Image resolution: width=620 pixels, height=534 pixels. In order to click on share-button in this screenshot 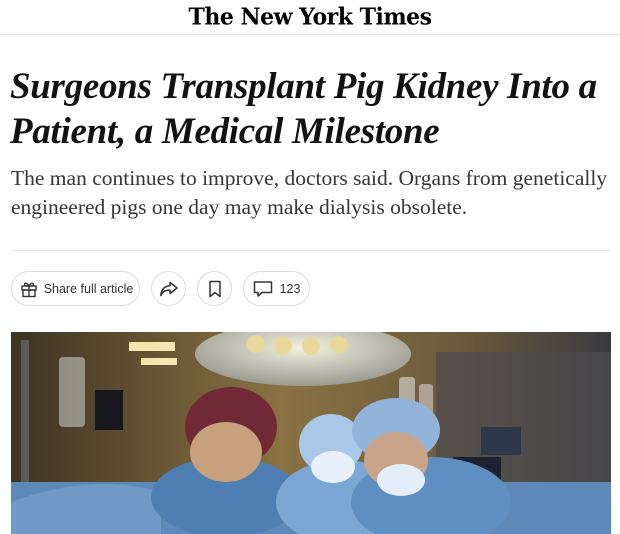, I will do `click(168, 288)`.